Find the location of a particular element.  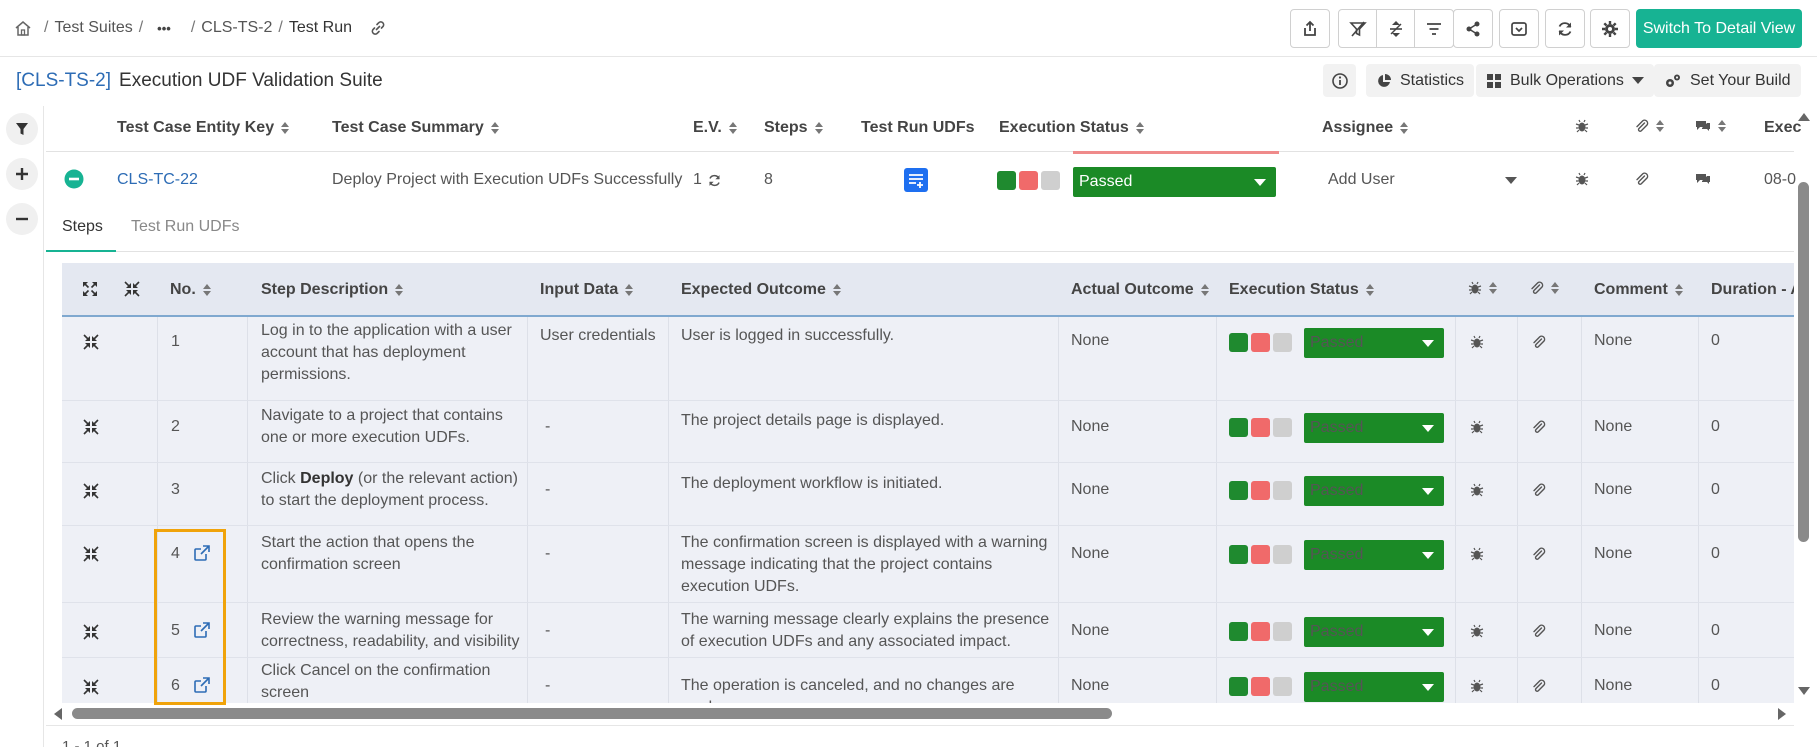

filter-lines-button is located at coordinates (1434, 28).